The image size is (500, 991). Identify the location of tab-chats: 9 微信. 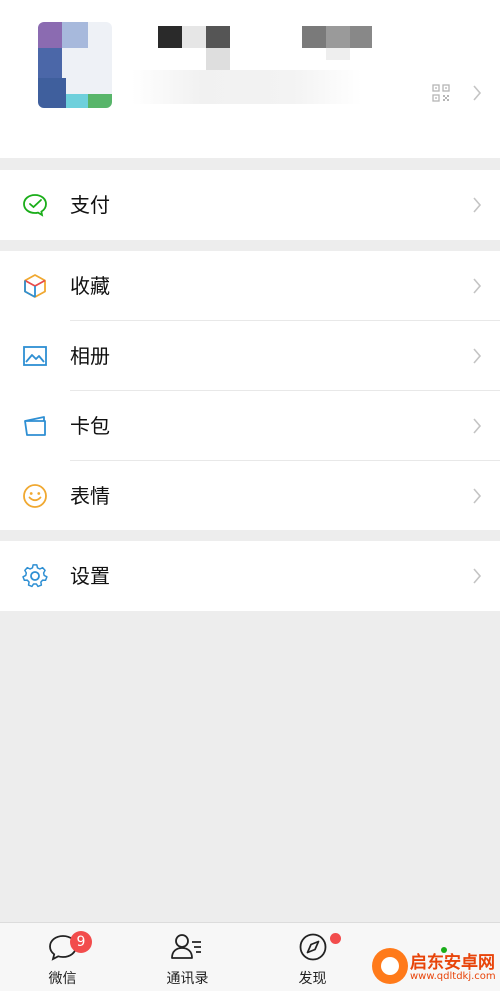
(62, 957).